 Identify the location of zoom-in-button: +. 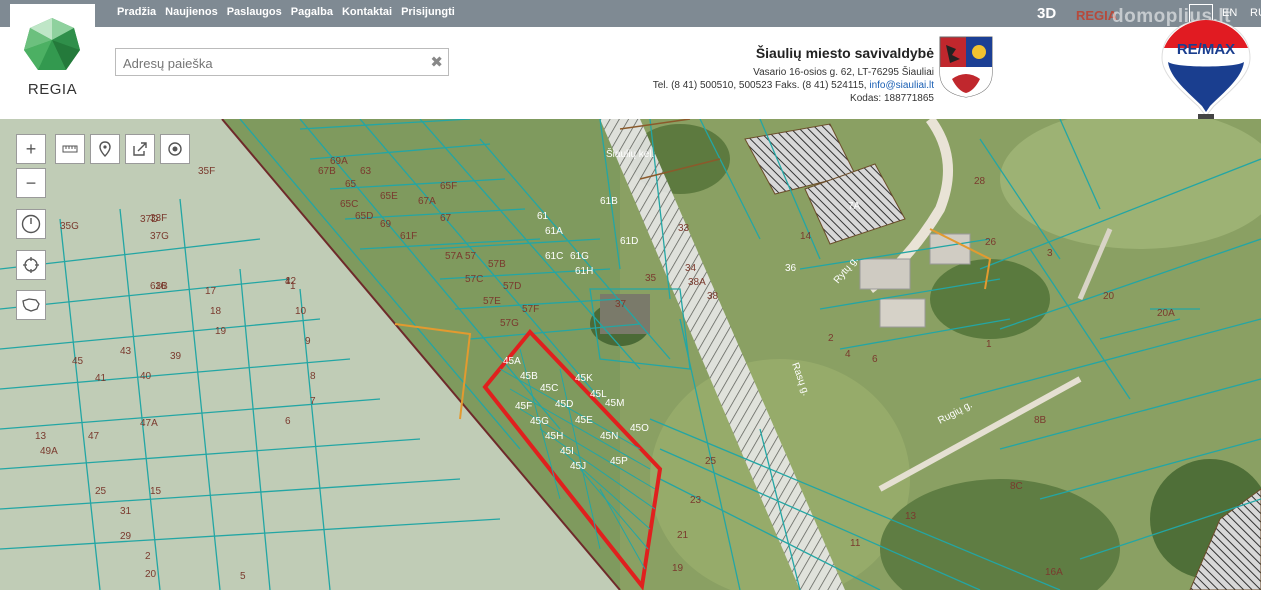
(31, 149).